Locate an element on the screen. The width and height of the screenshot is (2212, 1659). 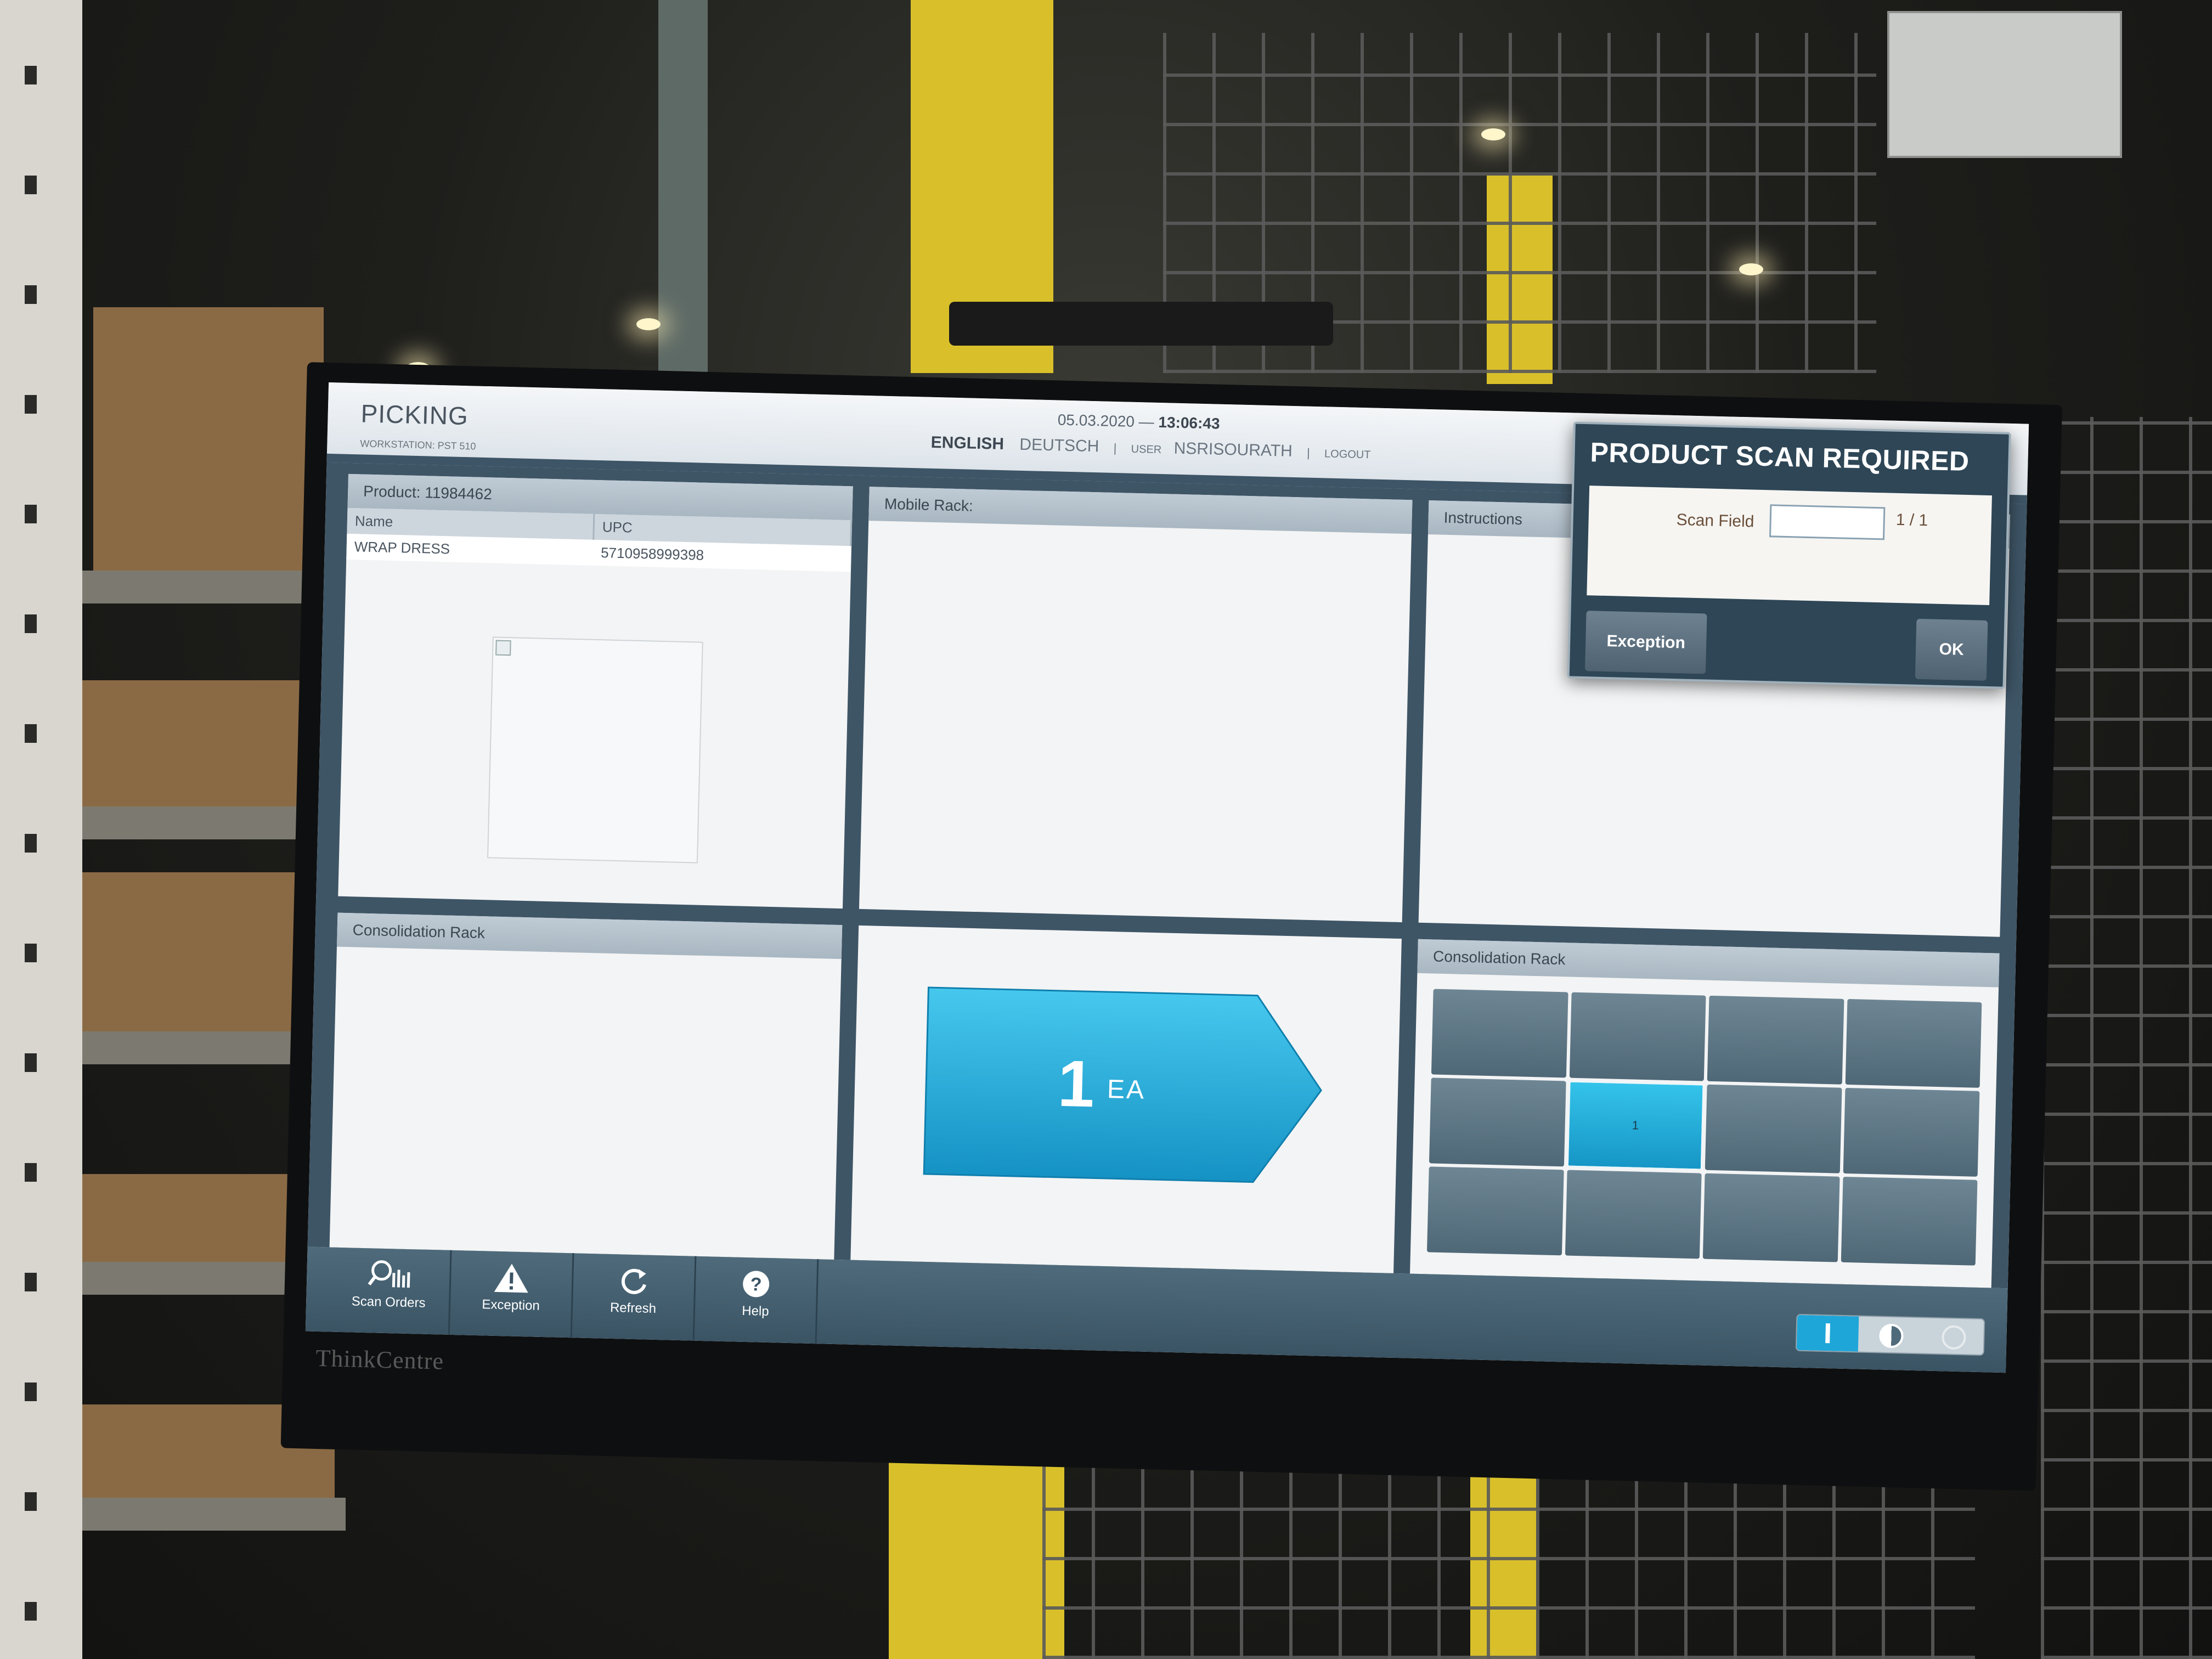
quantity-indicator: 1 EA is located at coordinates (1123, 1085).